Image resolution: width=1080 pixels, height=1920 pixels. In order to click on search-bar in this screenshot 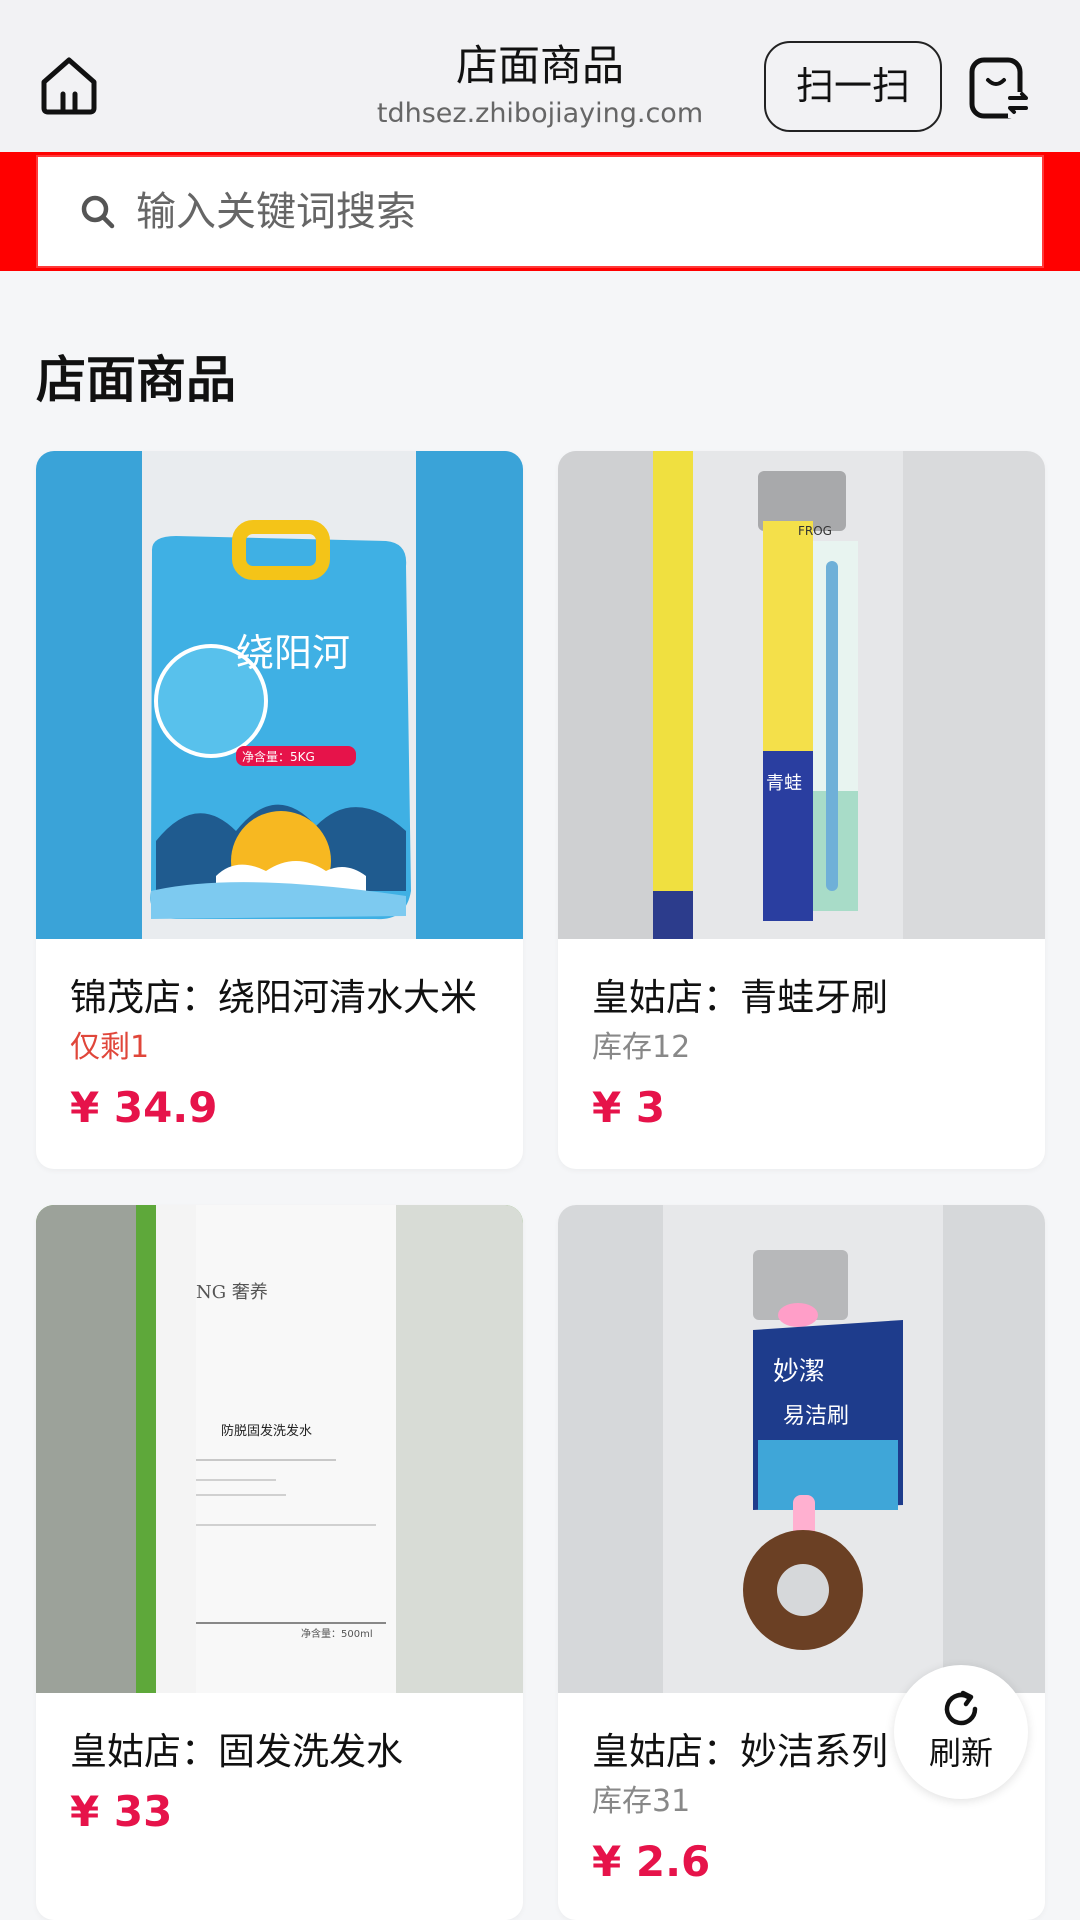, I will do `click(540, 211)`.